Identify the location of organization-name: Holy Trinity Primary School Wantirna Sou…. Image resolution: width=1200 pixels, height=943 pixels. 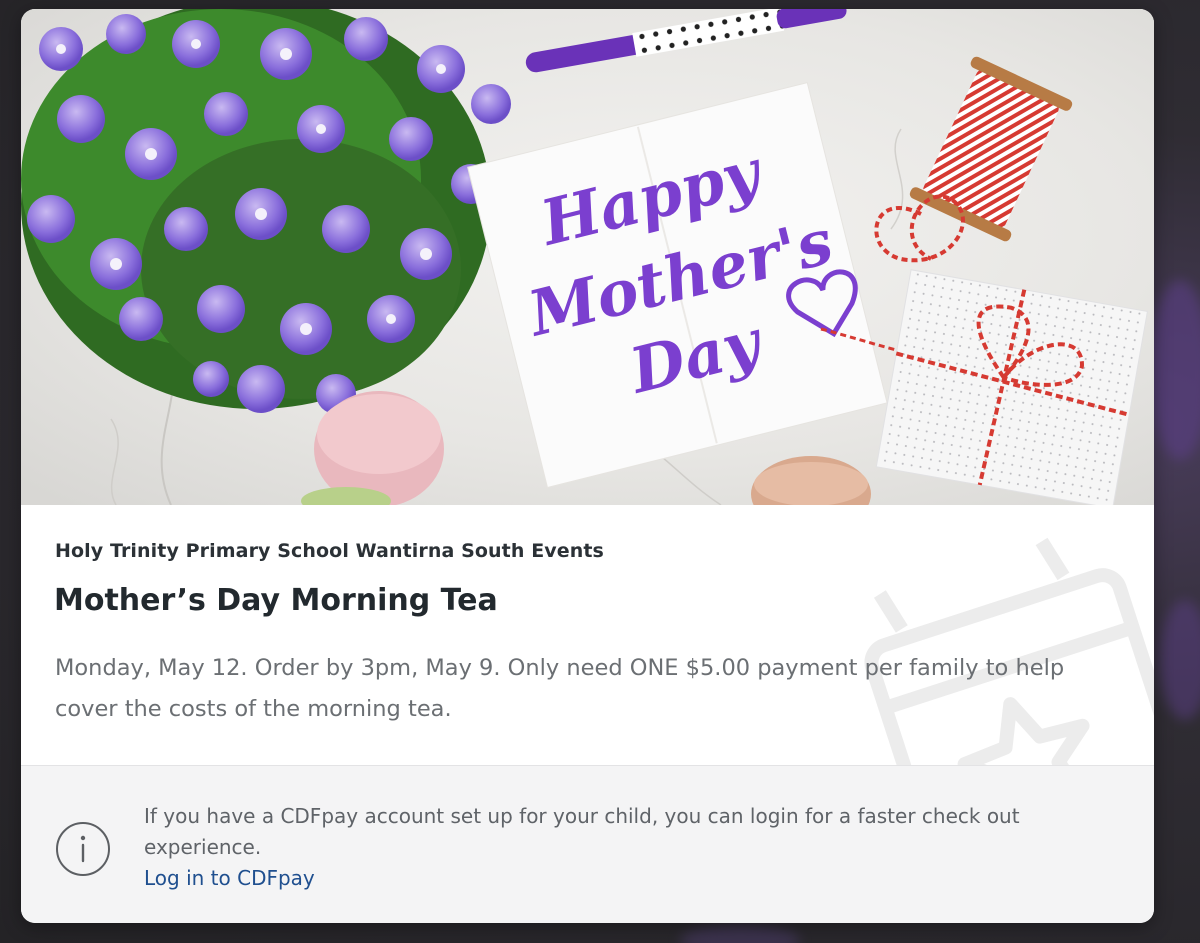
(329, 551).